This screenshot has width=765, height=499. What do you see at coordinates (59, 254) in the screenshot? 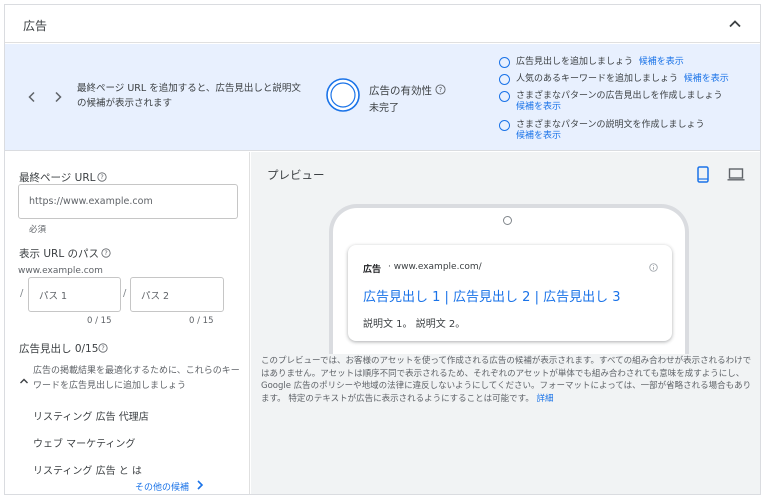
I see `display-path-label: 表示 URL のパス` at bounding box center [59, 254].